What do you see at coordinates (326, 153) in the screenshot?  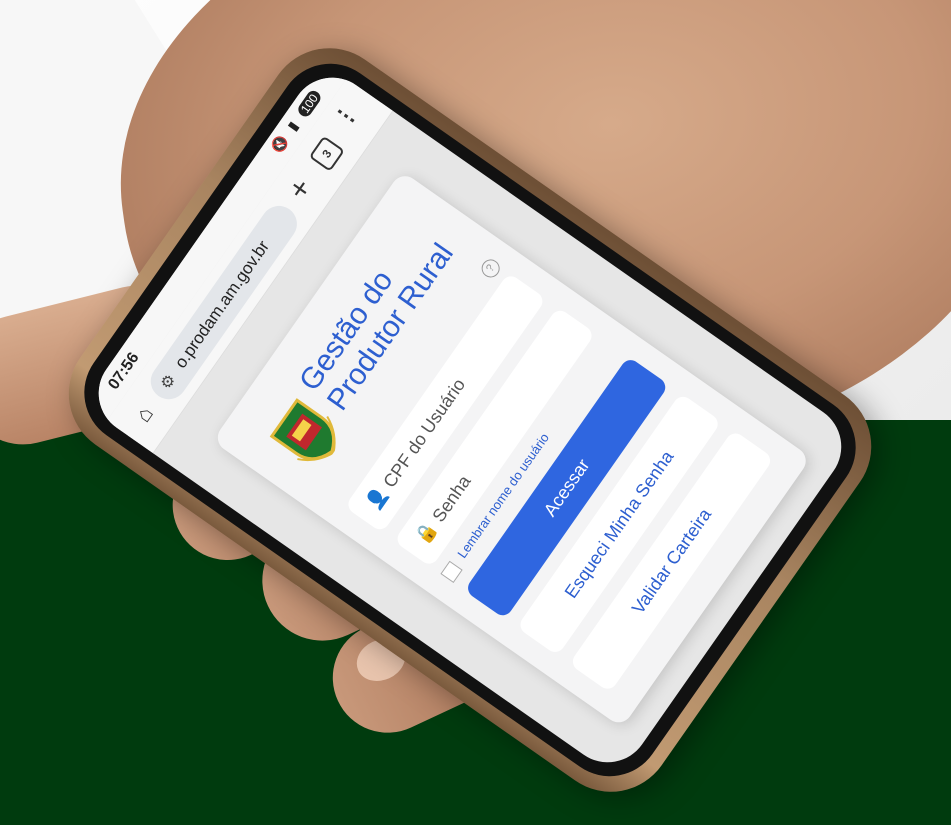 I see `tabs-icon: 3` at bounding box center [326, 153].